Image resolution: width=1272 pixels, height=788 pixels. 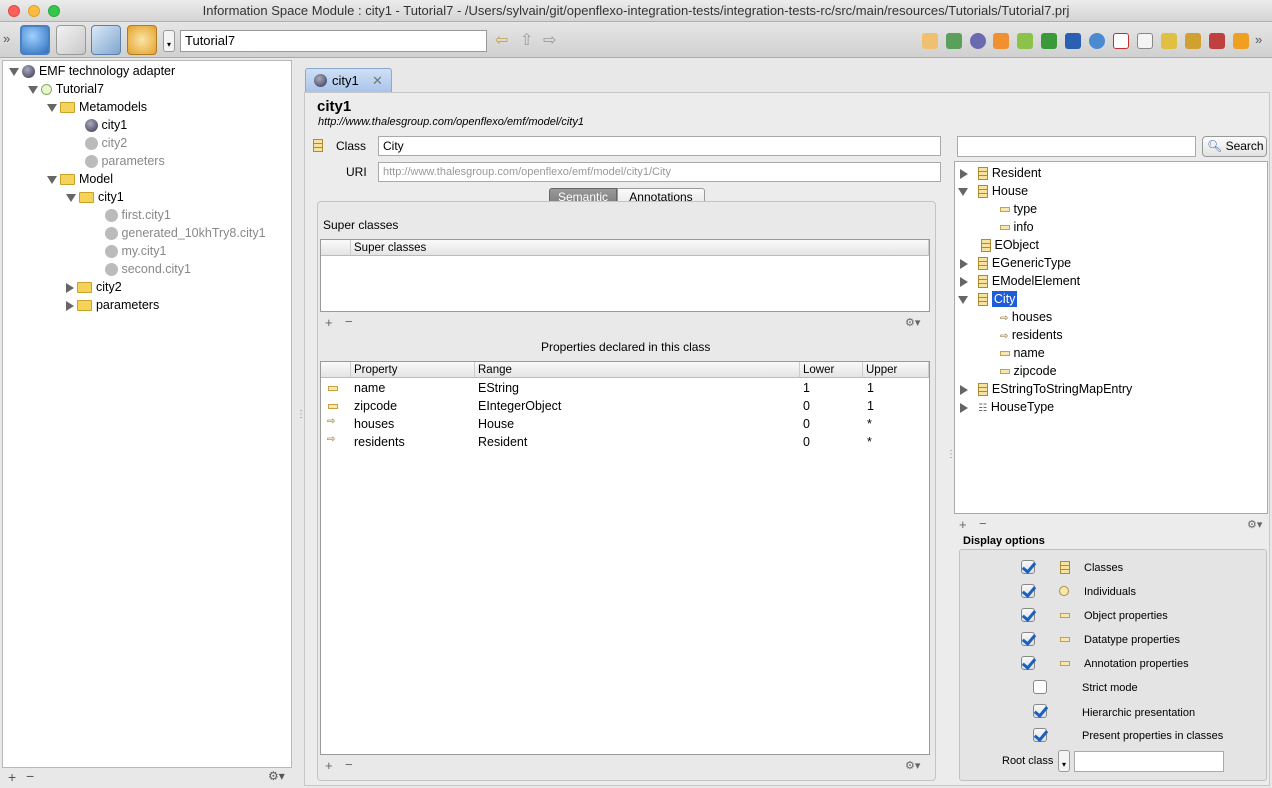 What do you see at coordinates (106, 143) in the screenshot?
I see `tree-item-metamodel-city2: city2` at bounding box center [106, 143].